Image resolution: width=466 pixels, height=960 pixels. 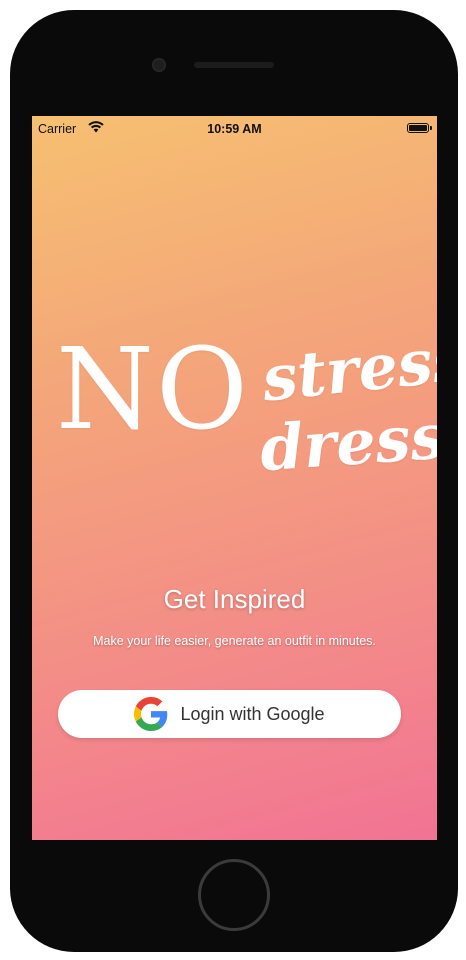 What do you see at coordinates (347, 368) in the screenshot?
I see `logo-stress-text: stress` at bounding box center [347, 368].